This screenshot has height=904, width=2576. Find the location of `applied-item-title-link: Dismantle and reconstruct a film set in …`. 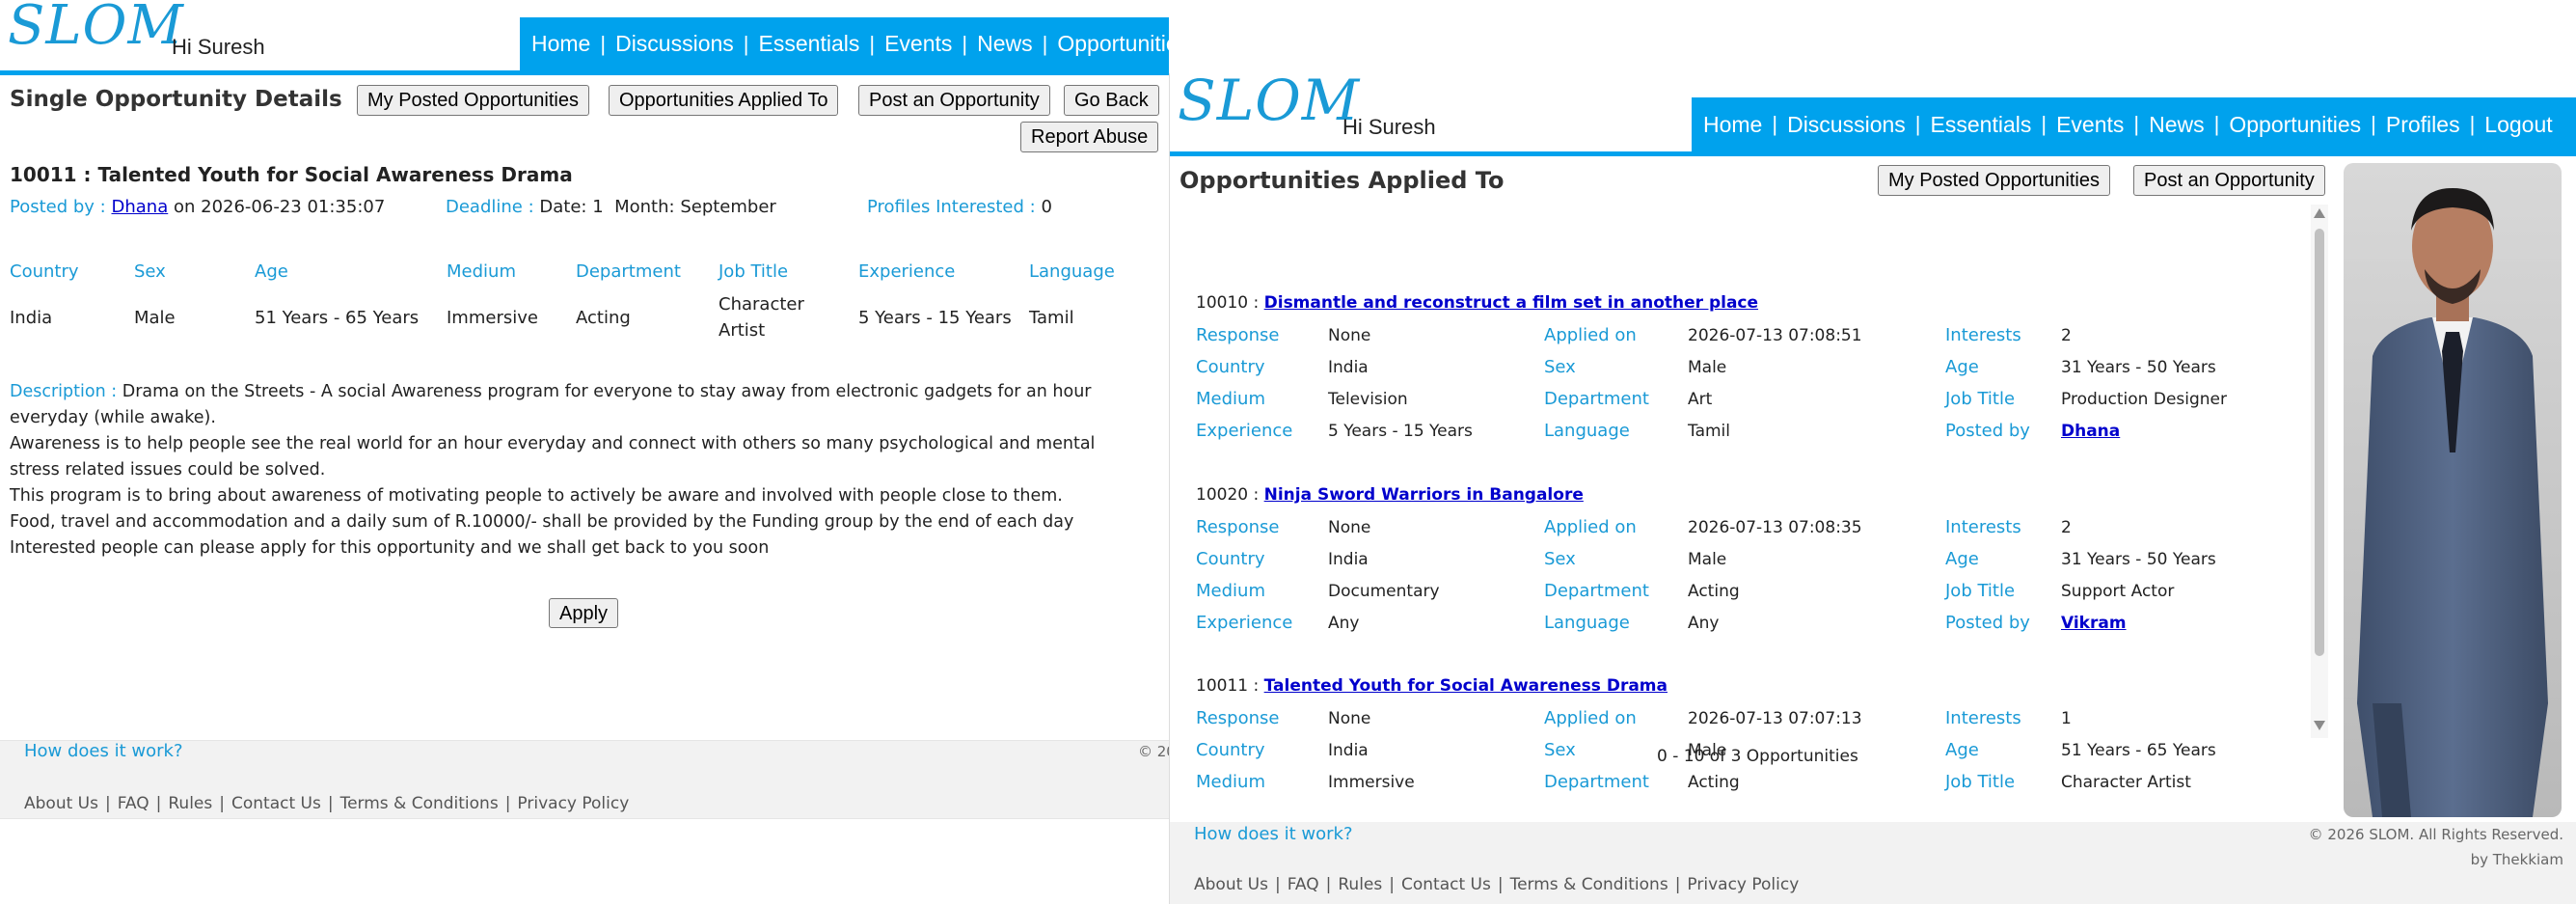

applied-item-title-link: Dismantle and reconstruct a film set in … is located at coordinates (1511, 303).